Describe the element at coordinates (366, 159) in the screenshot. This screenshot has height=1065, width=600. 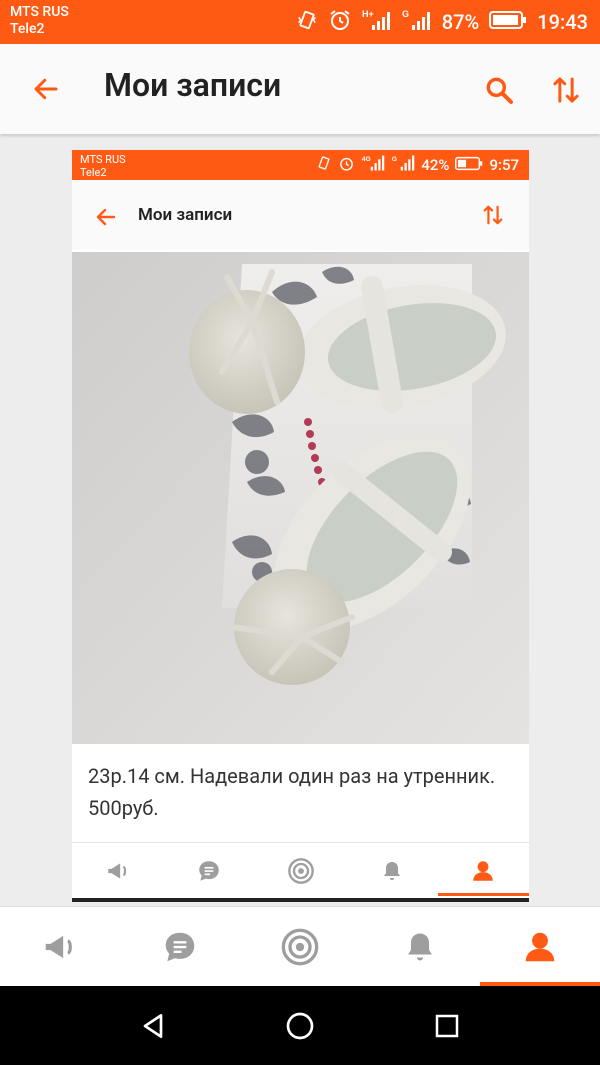
I see `svg-text: 4G` at that location.